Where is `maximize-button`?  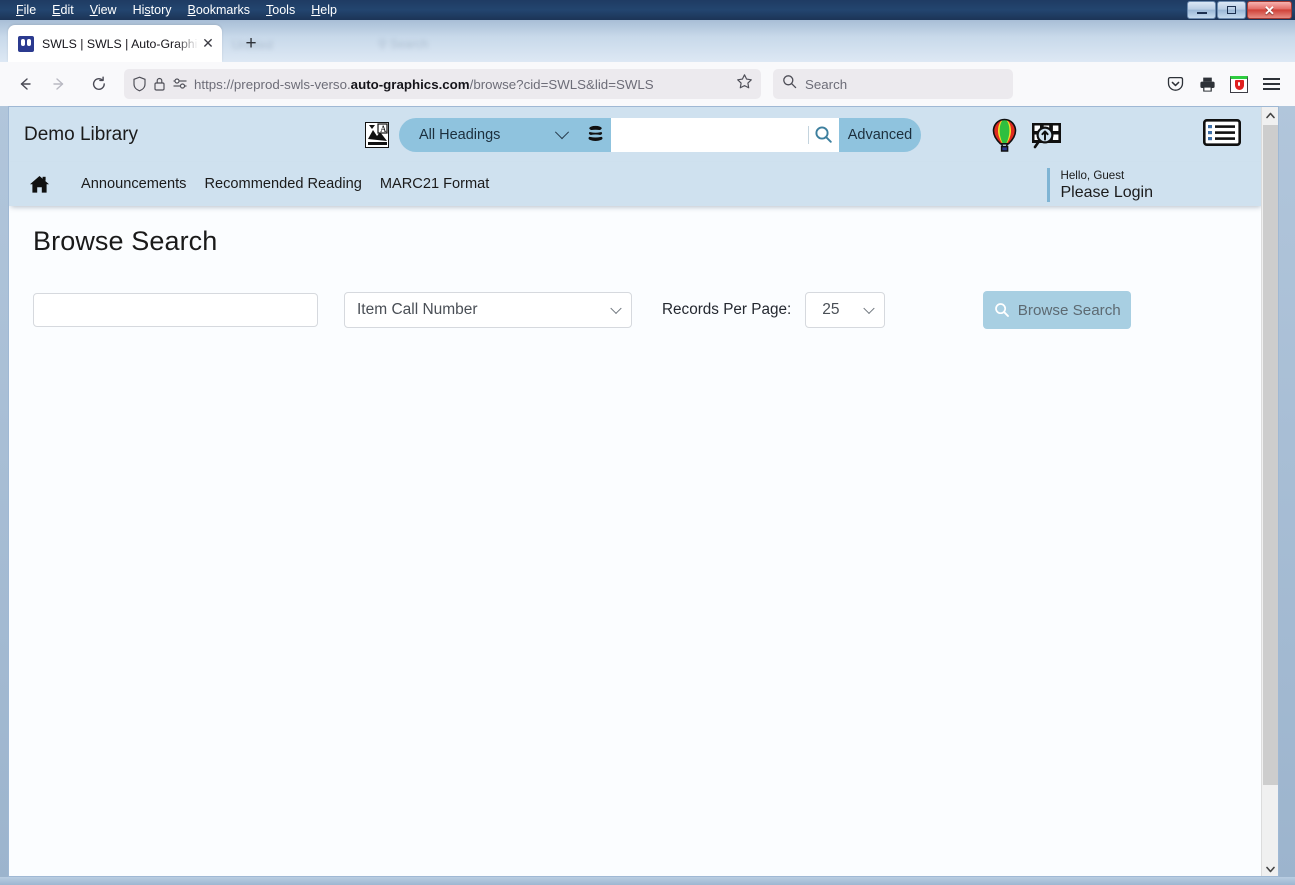
maximize-button is located at coordinates (1231, 10).